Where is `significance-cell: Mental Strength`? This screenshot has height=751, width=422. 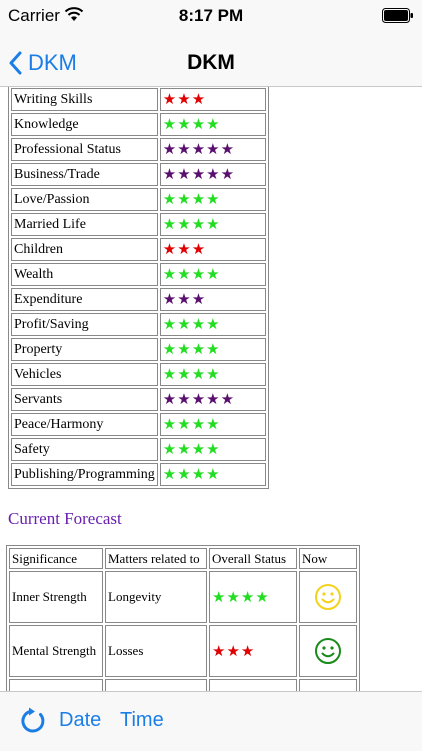 significance-cell: Mental Strength is located at coordinates (56, 651).